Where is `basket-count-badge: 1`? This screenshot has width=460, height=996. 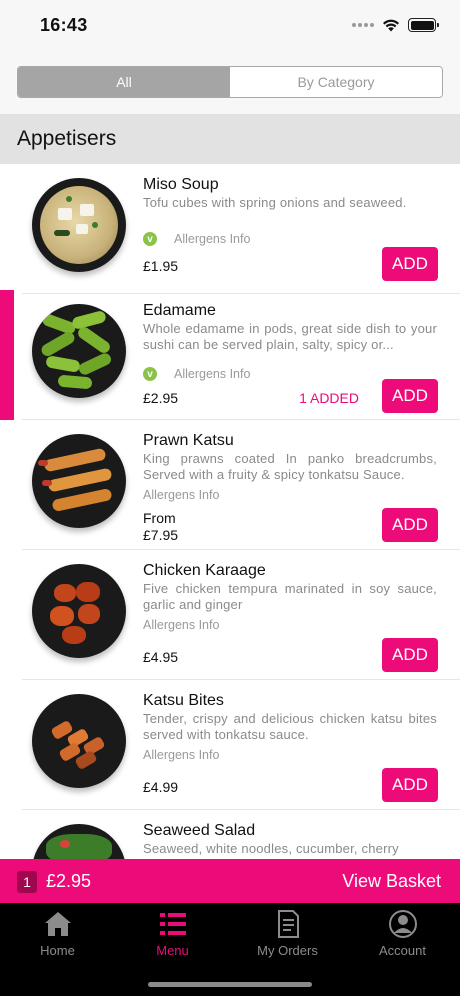 basket-count-badge: 1 is located at coordinates (27, 882).